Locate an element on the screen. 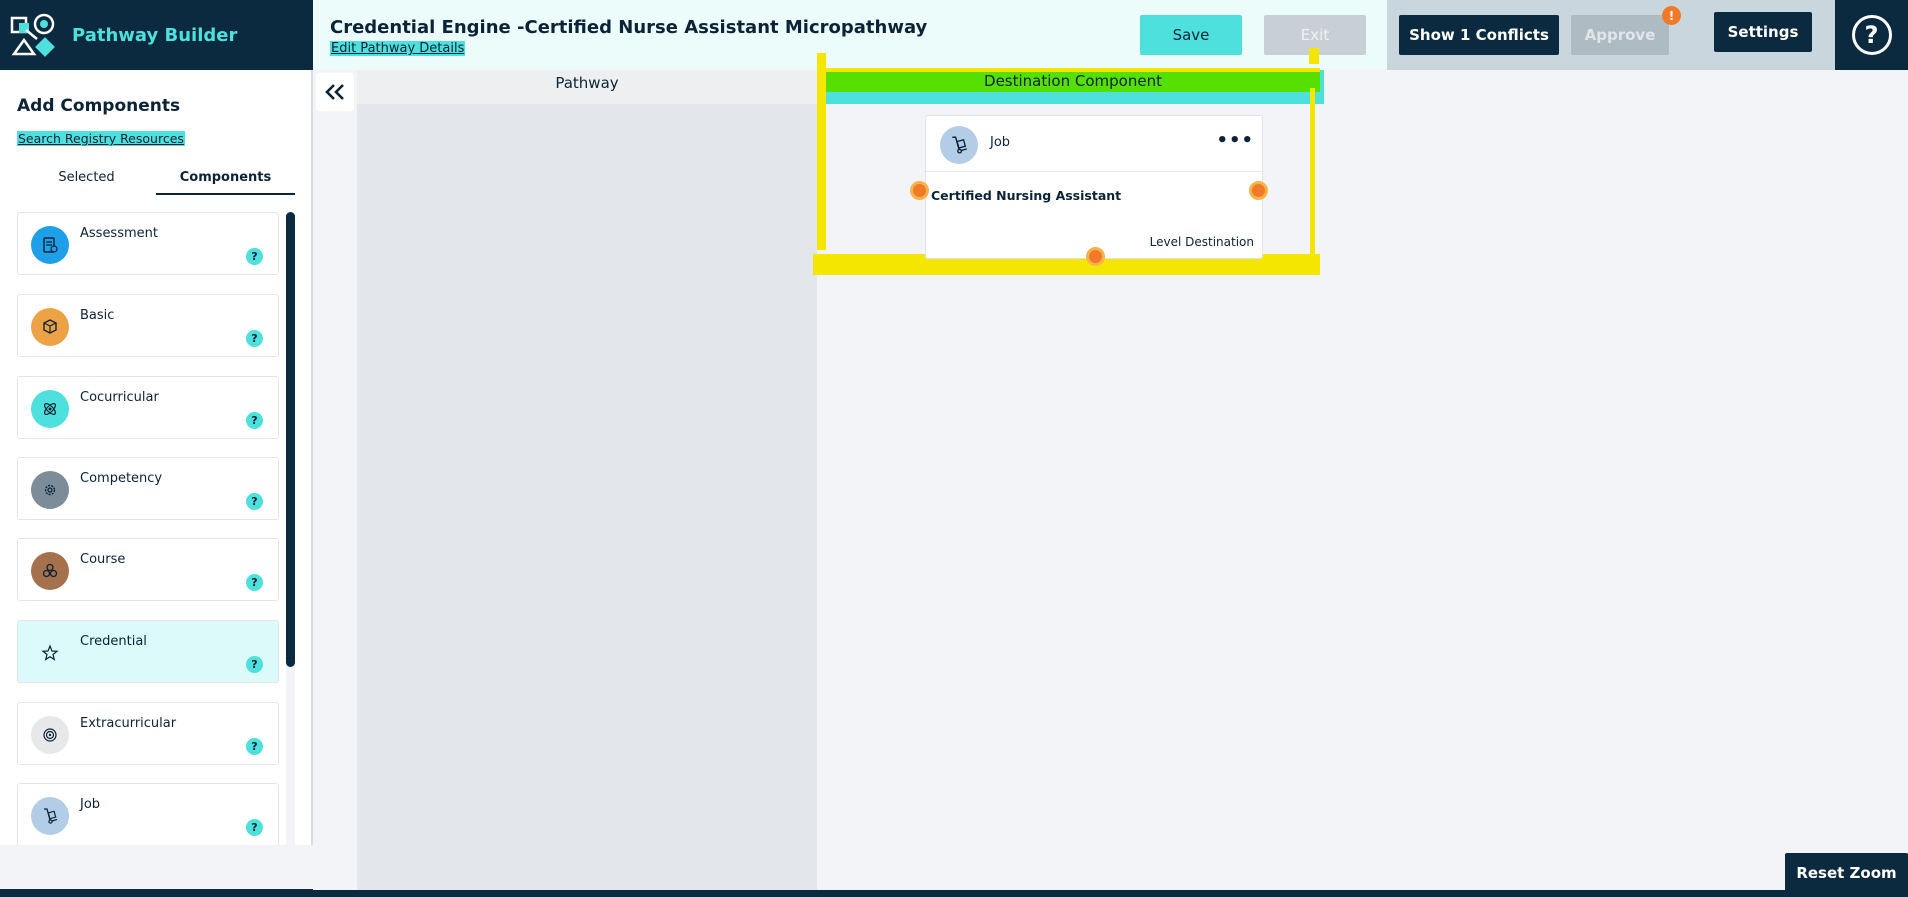 Image resolution: width=1908 pixels, height=897 pixels. component-card-course: Course ? is located at coordinates (148, 569).